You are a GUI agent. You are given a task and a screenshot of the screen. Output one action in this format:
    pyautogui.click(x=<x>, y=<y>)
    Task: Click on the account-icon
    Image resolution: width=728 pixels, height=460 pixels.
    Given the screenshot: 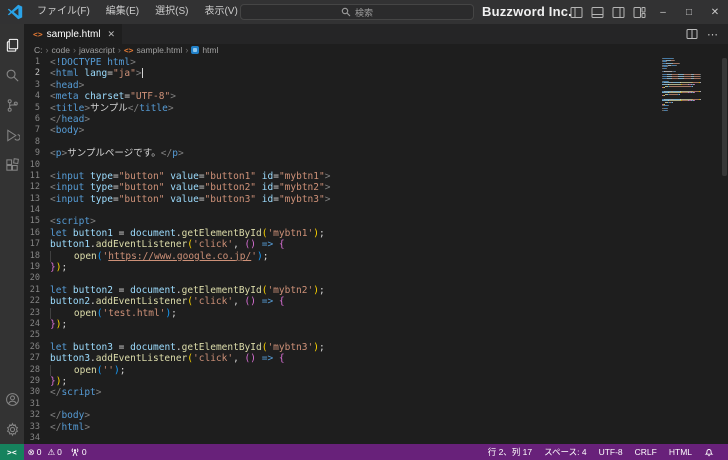 What is the action you would take?
    pyautogui.click(x=12, y=399)
    